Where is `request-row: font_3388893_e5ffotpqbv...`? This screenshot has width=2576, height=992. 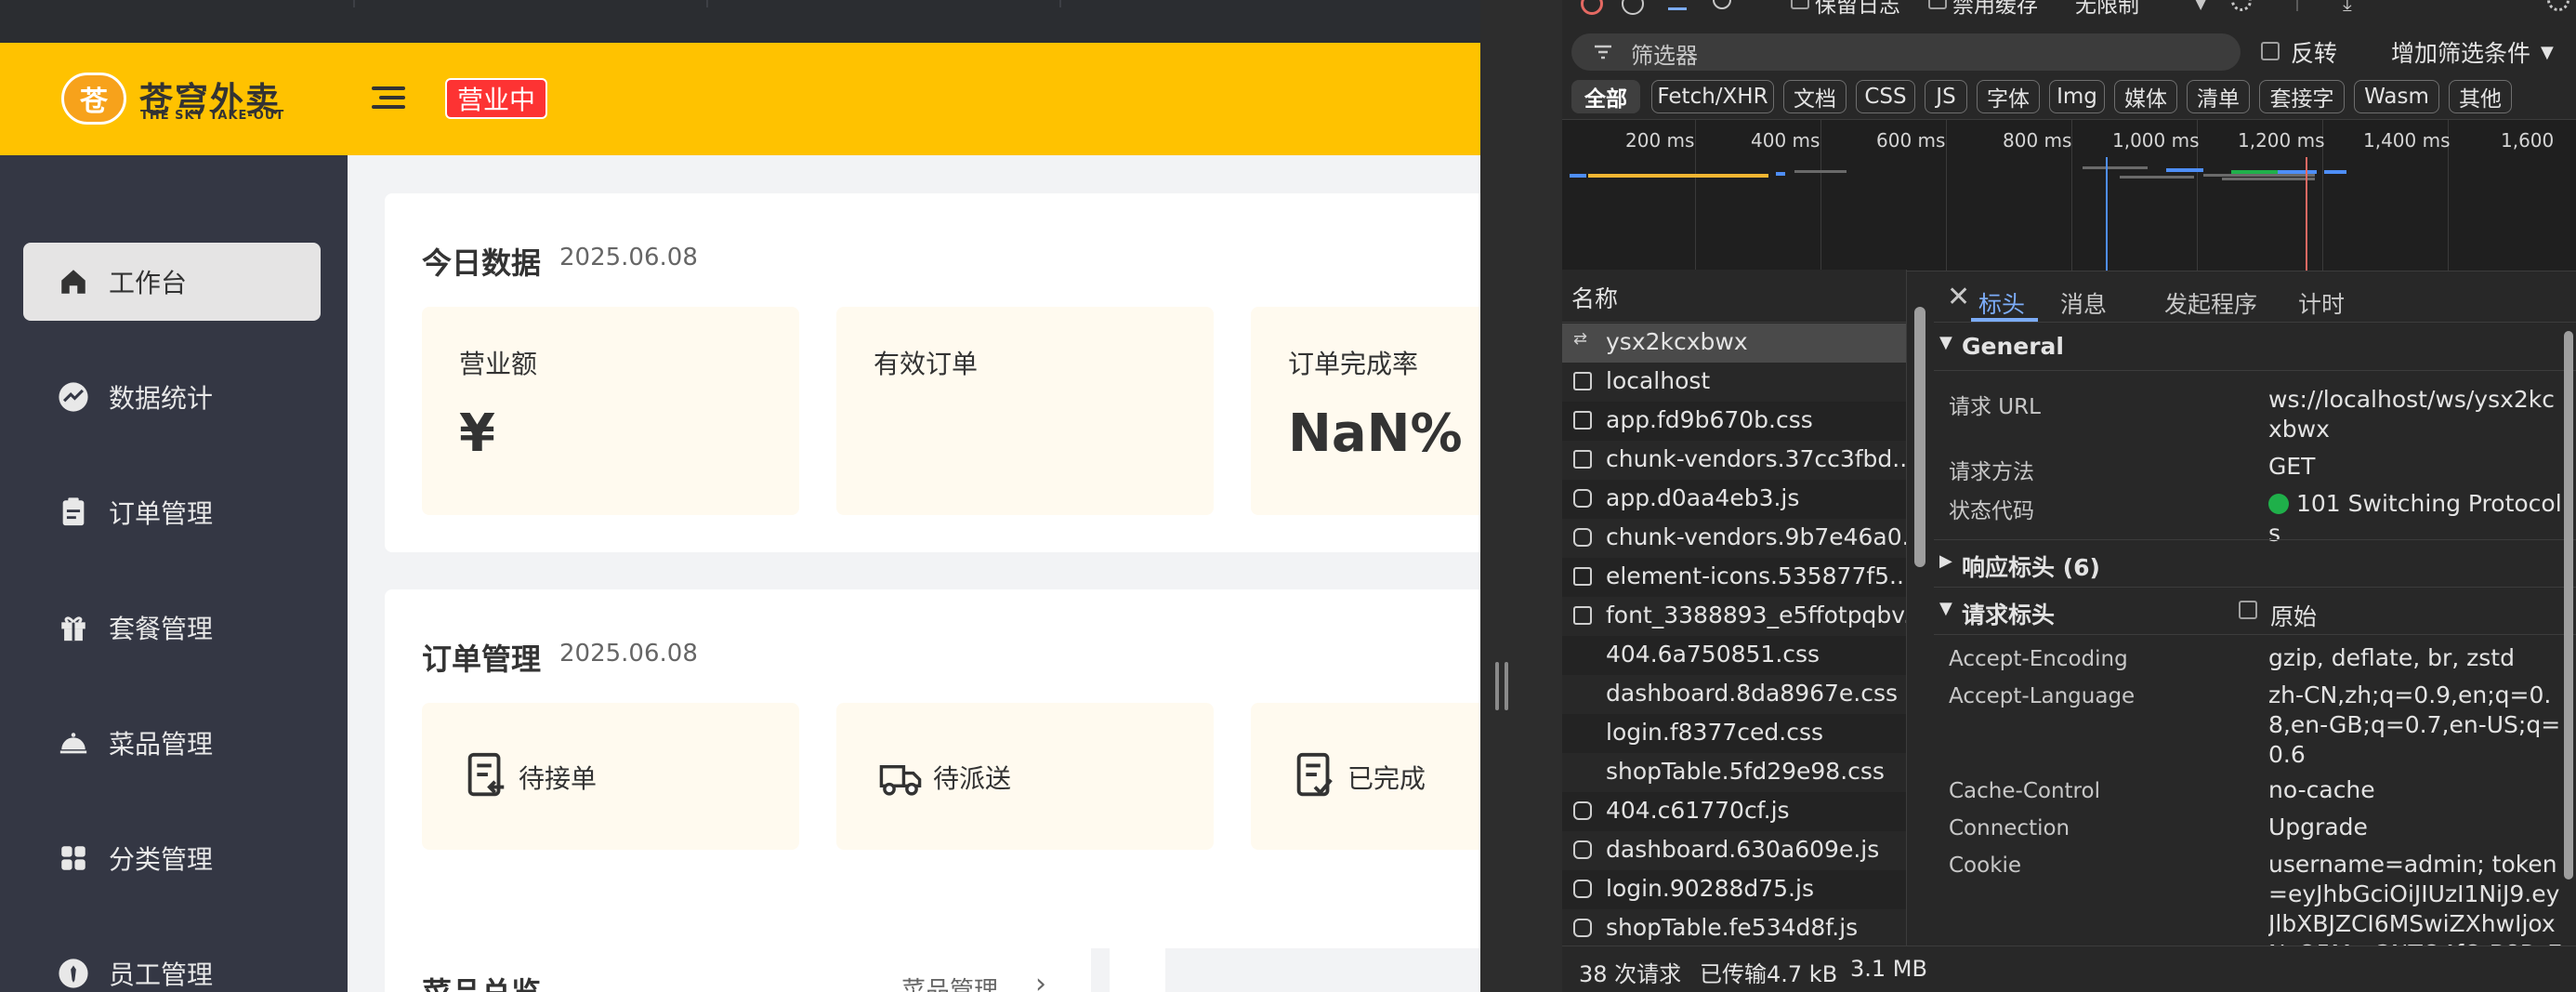 request-row: font_3388893_e5ffotpqbv... is located at coordinates (1734, 617).